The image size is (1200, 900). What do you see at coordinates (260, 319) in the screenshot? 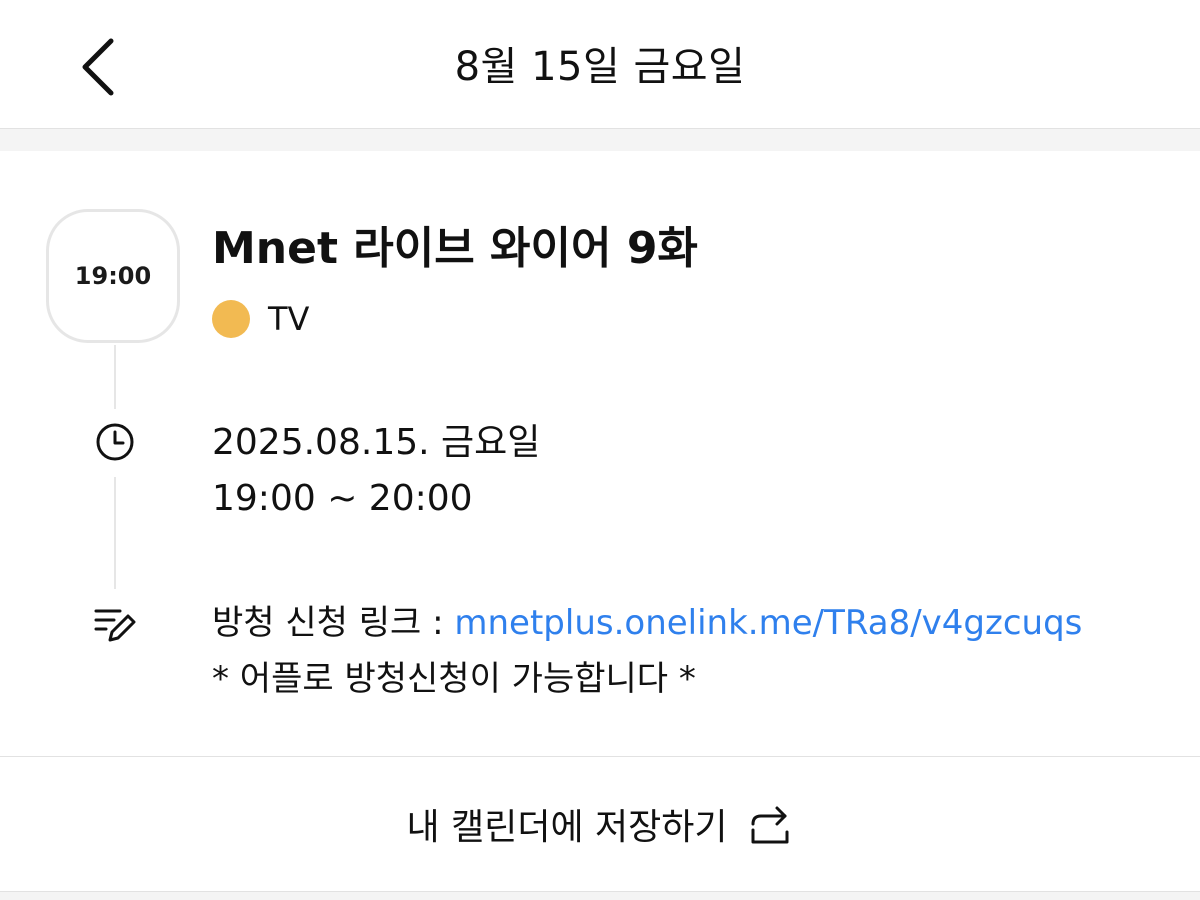
I see `event-category: TV` at bounding box center [260, 319].